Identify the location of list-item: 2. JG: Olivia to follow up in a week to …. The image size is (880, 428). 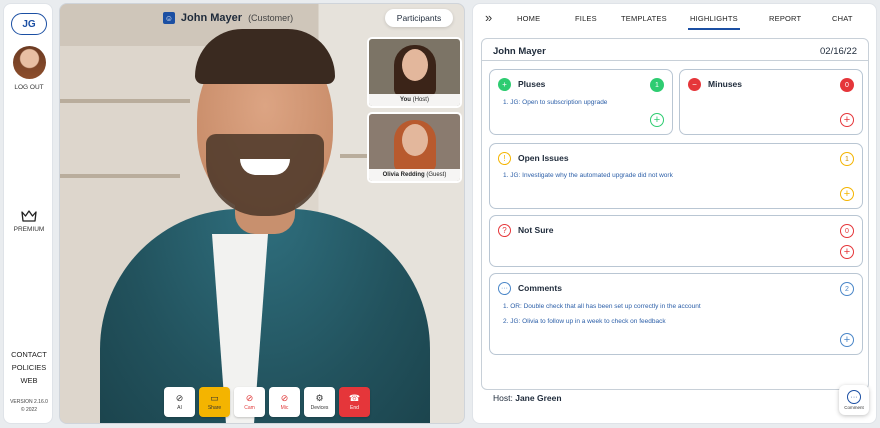
(584, 321).